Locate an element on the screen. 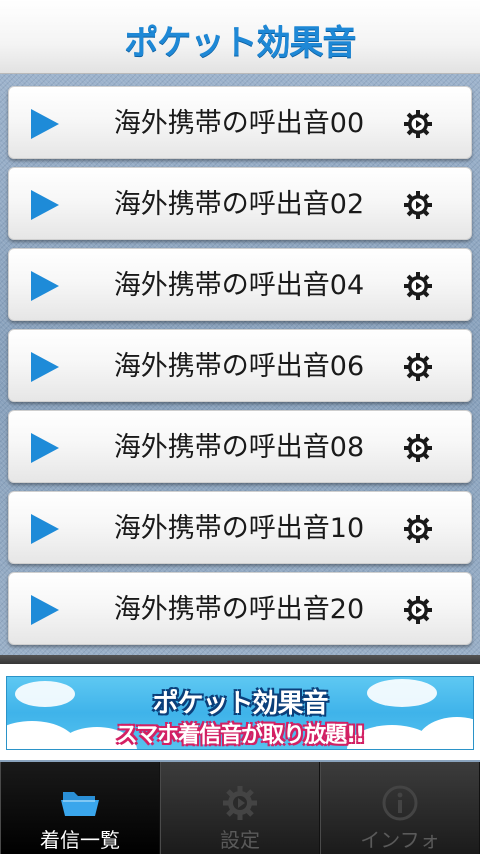  list-item: 海外携帯の呼出音06 is located at coordinates (240, 365).